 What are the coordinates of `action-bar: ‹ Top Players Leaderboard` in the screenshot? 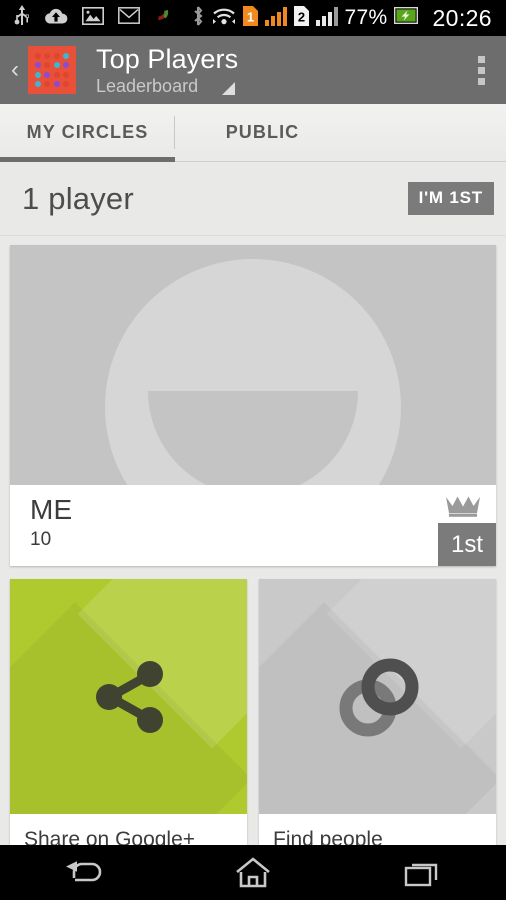 It's located at (253, 70).